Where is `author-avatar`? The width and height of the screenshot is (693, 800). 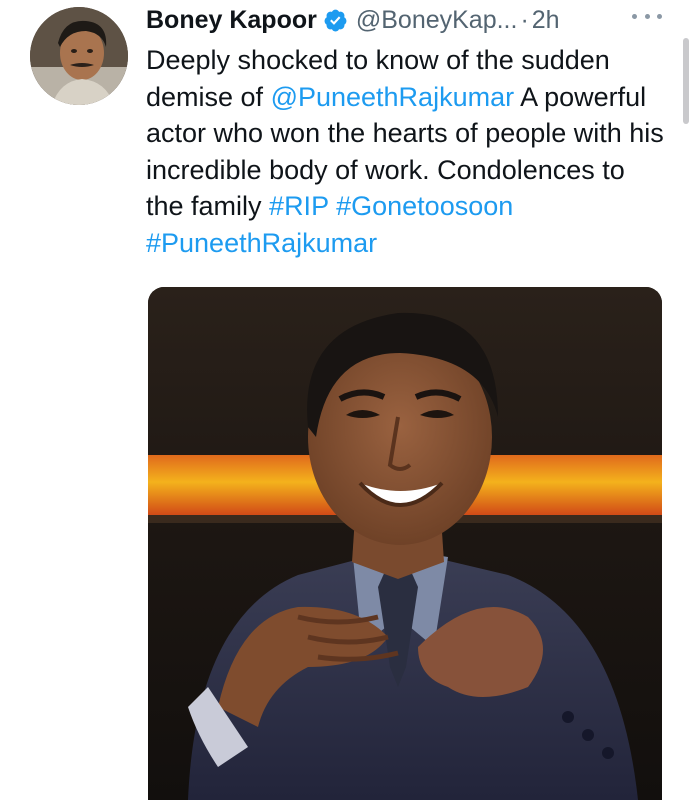 author-avatar is located at coordinates (79, 56).